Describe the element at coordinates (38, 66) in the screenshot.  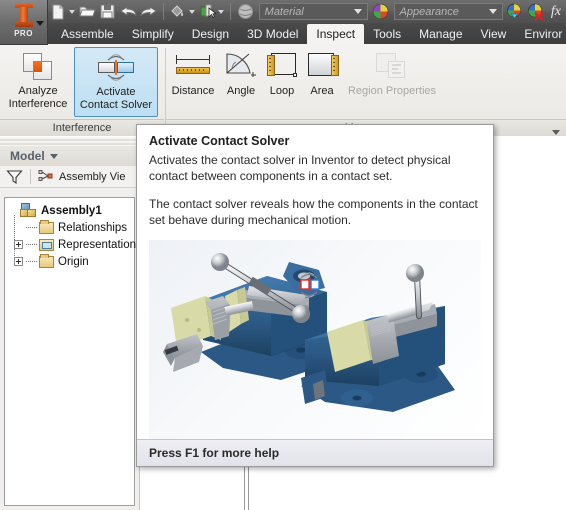
I see `interference-overlap-icon` at that location.